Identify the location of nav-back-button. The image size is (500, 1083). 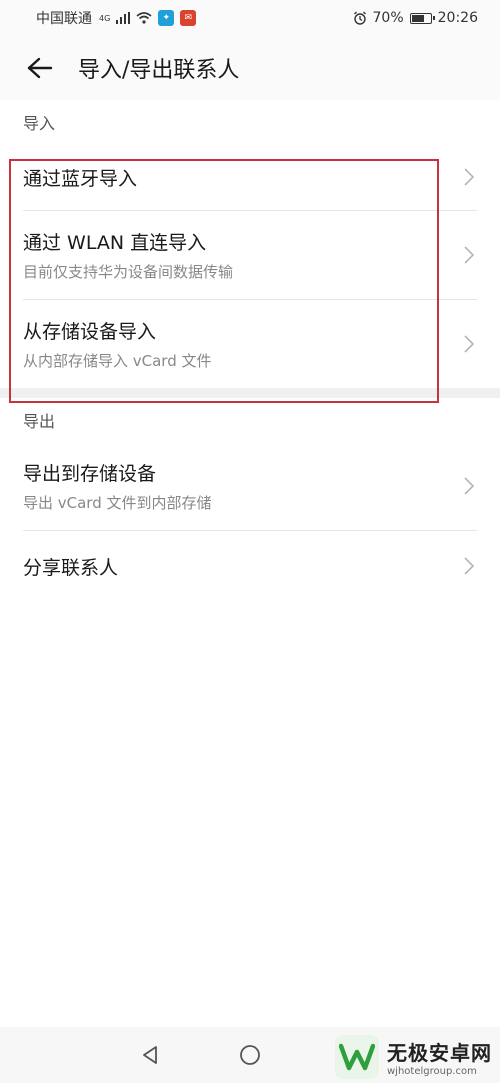
(150, 1055).